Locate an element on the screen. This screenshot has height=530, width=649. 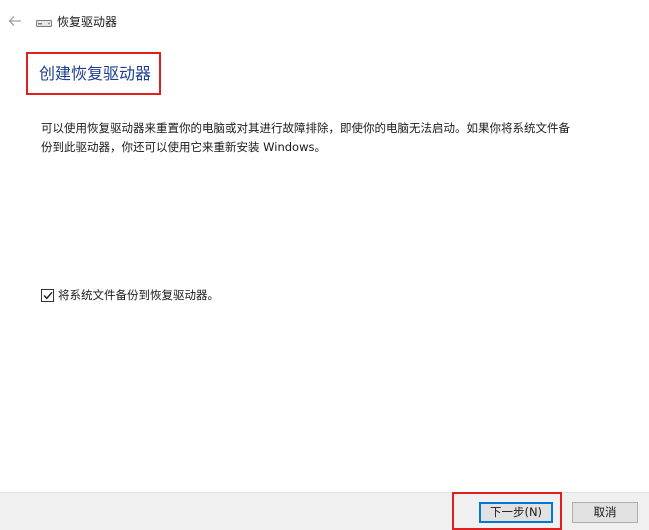
next-button: 下一步(N) is located at coordinates (516, 512).